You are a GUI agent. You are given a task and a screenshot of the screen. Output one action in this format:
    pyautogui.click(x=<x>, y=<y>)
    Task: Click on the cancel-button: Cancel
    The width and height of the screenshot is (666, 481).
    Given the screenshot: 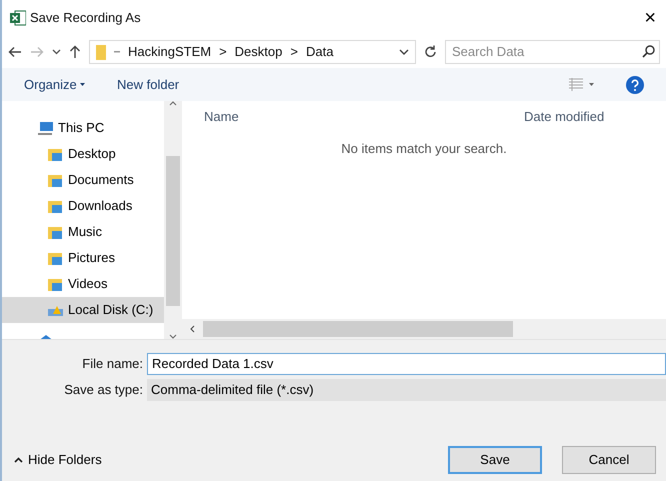 What is the action you would take?
    pyautogui.click(x=609, y=460)
    